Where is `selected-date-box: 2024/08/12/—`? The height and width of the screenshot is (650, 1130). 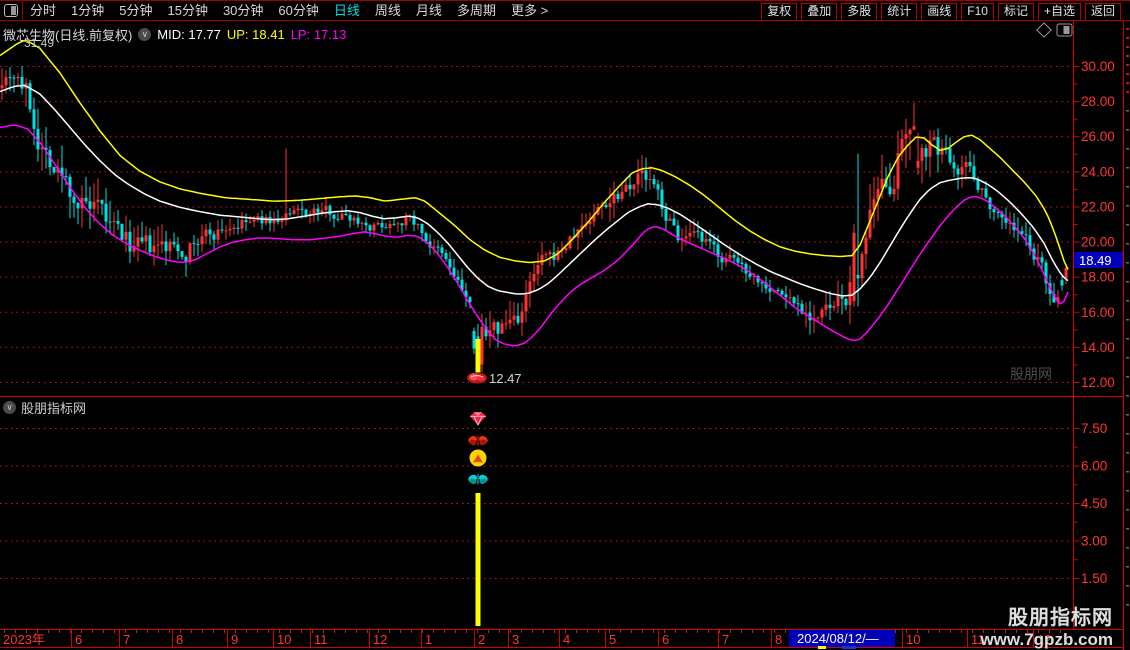 selected-date-box: 2024/08/12/— is located at coordinates (842, 638).